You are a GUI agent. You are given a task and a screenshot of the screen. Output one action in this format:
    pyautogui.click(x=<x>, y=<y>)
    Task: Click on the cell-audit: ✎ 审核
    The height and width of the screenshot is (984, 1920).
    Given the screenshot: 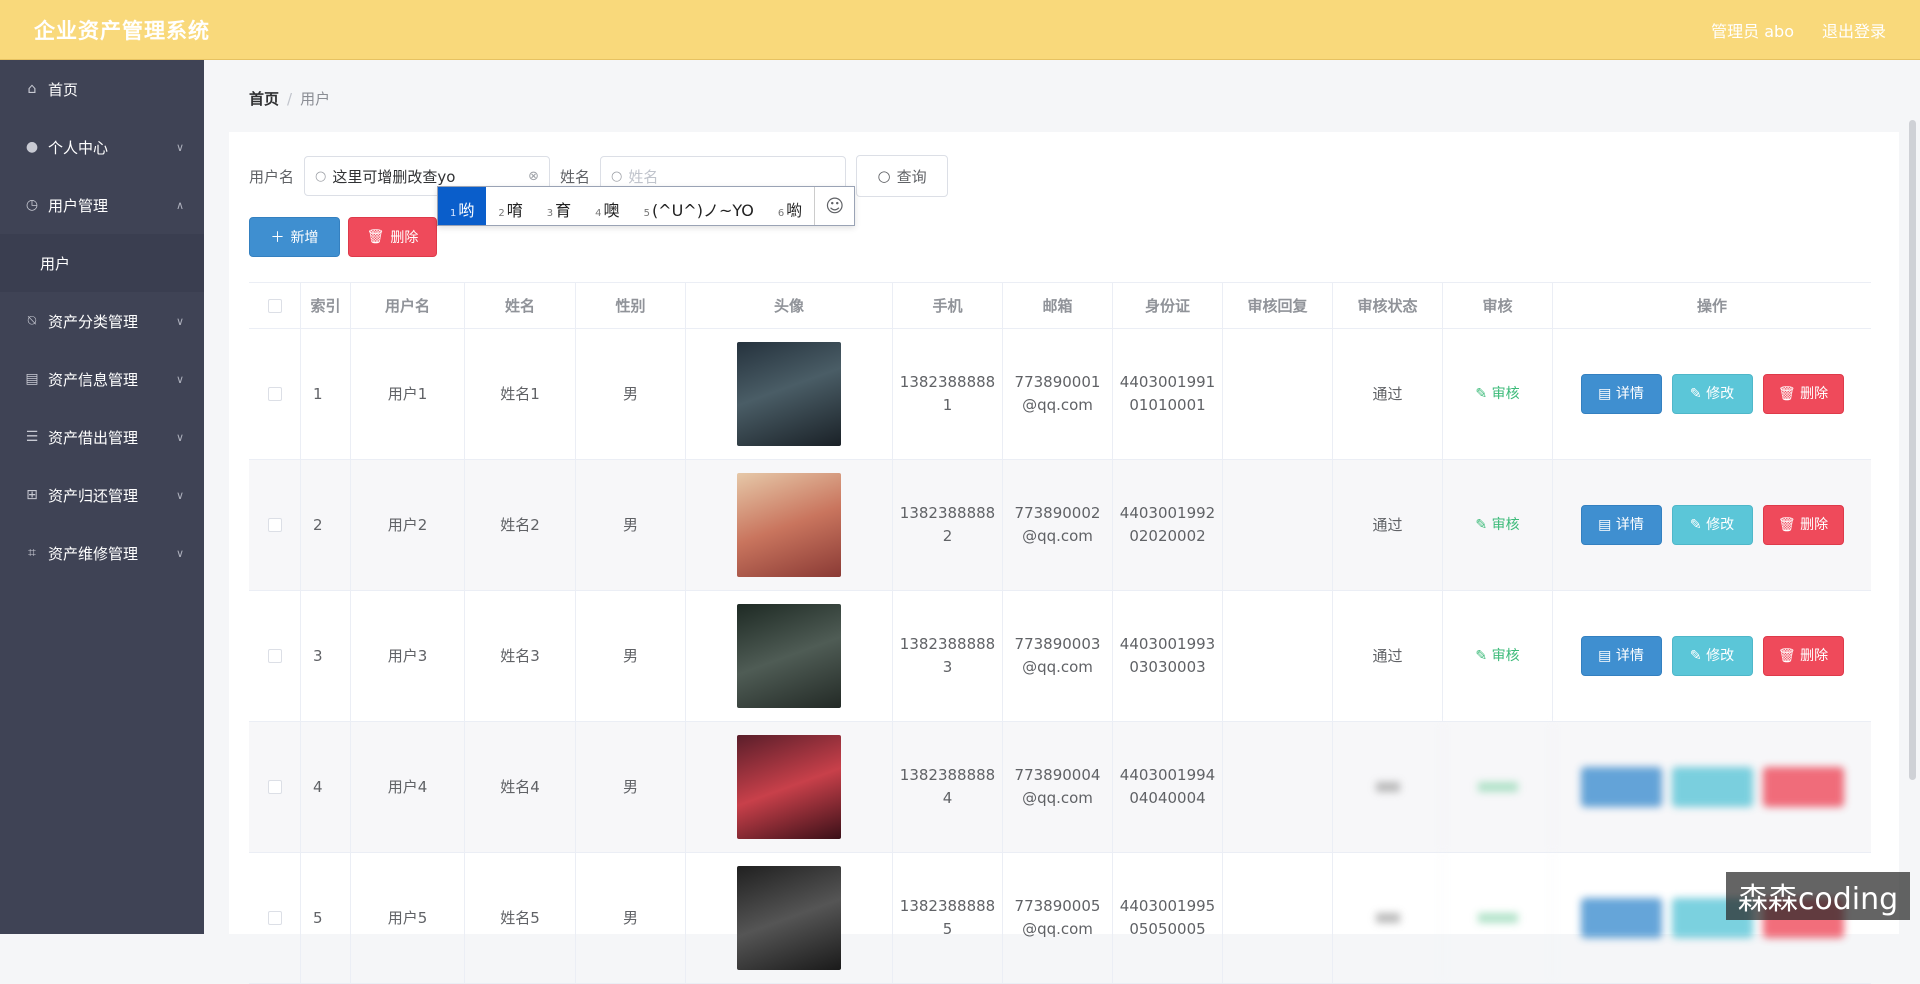 What is the action you would take?
    pyautogui.click(x=1498, y=394)
    